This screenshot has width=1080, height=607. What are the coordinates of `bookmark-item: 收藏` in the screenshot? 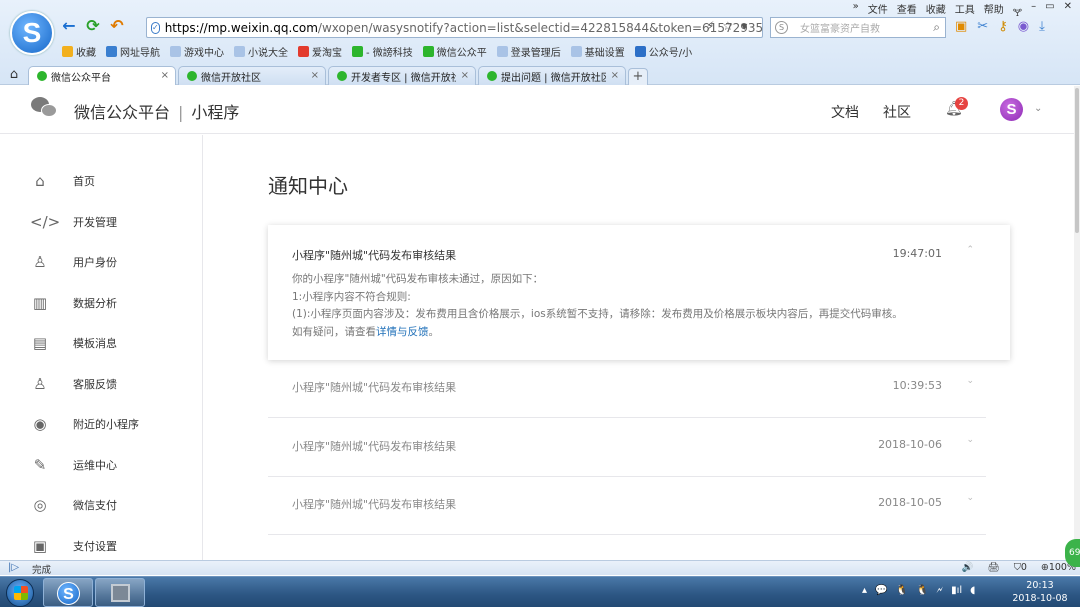 It's located at (79, 51).